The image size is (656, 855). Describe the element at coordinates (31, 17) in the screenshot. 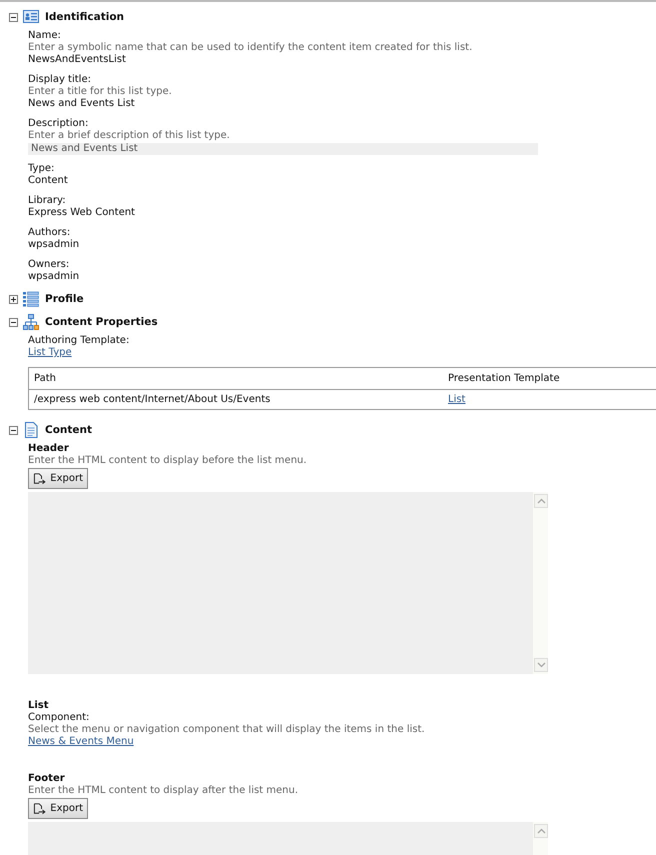

I see `id-card-icon` at that location.